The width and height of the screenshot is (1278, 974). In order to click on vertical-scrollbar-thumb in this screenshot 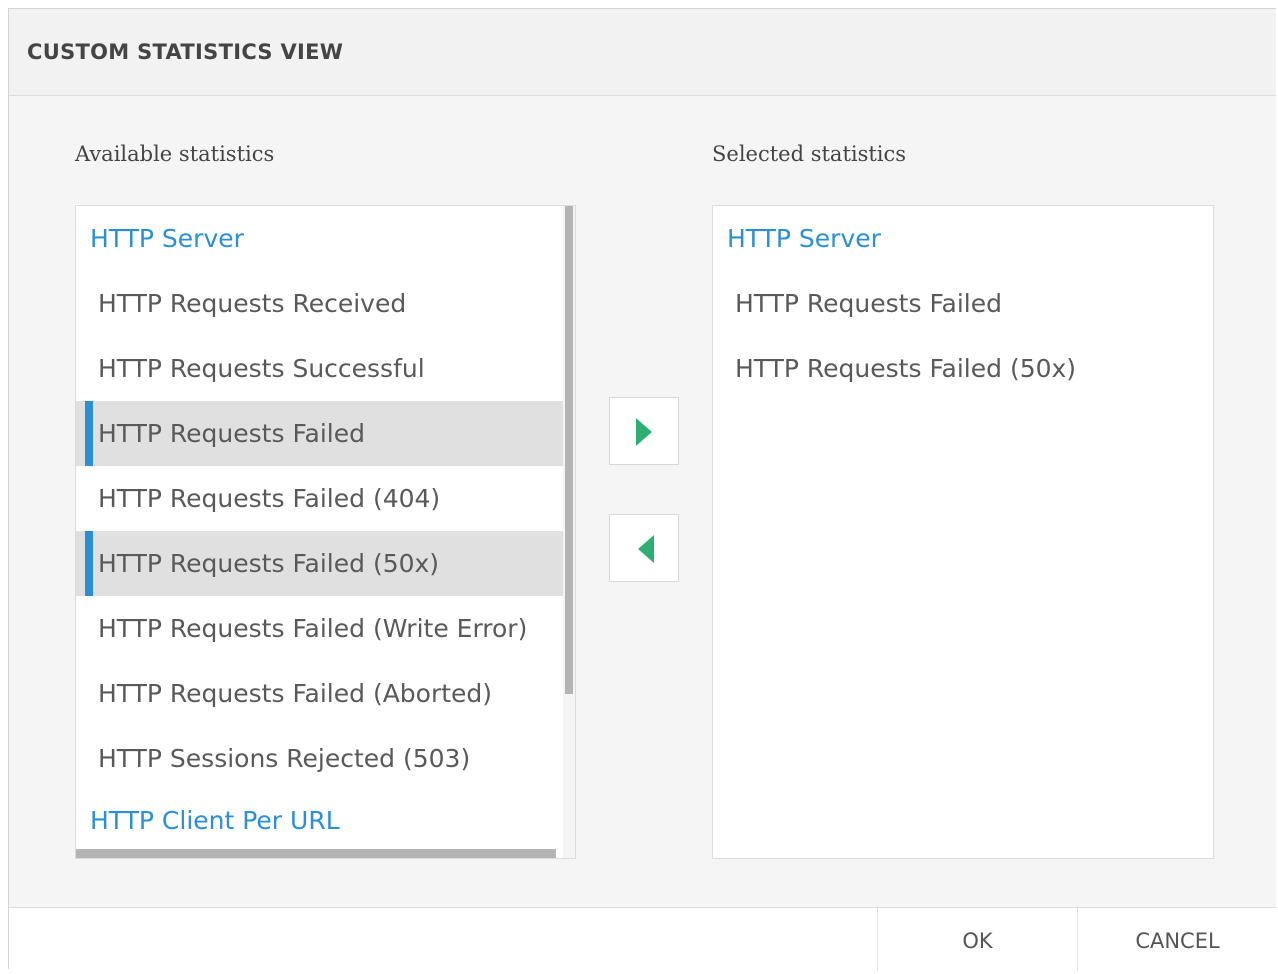, I will do `click(569, 450)`.